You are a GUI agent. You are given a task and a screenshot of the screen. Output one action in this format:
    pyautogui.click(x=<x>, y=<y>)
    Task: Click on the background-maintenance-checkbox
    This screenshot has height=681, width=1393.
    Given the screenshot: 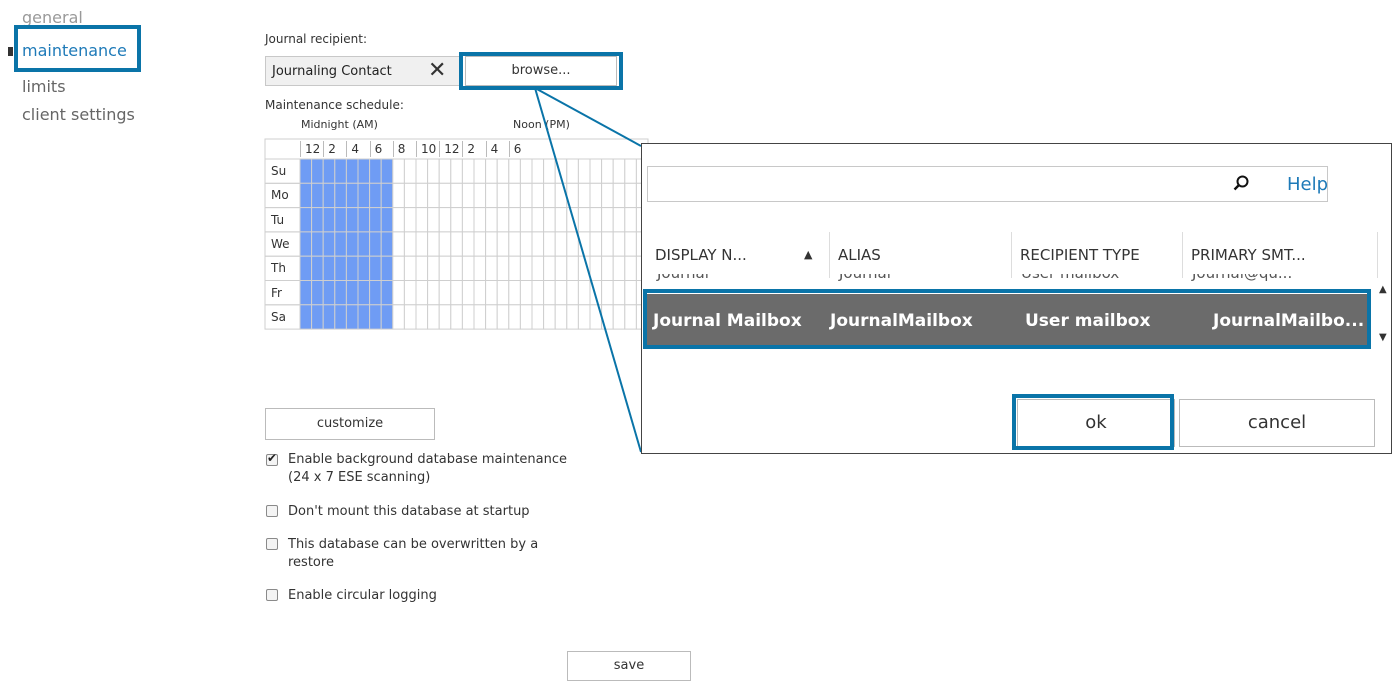 What is the action you would take?
    pyautogui.click(x=272, y=458)
    